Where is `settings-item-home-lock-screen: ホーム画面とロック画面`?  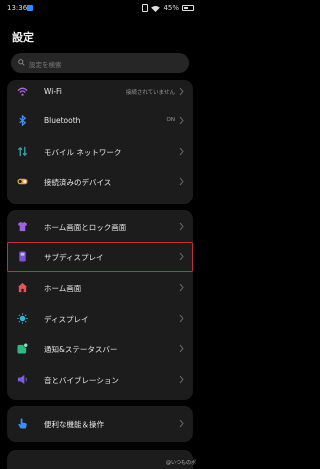
settings-item-home-lock-screen: ホーム画面とロック画面 is located at coordinates (100, 227).